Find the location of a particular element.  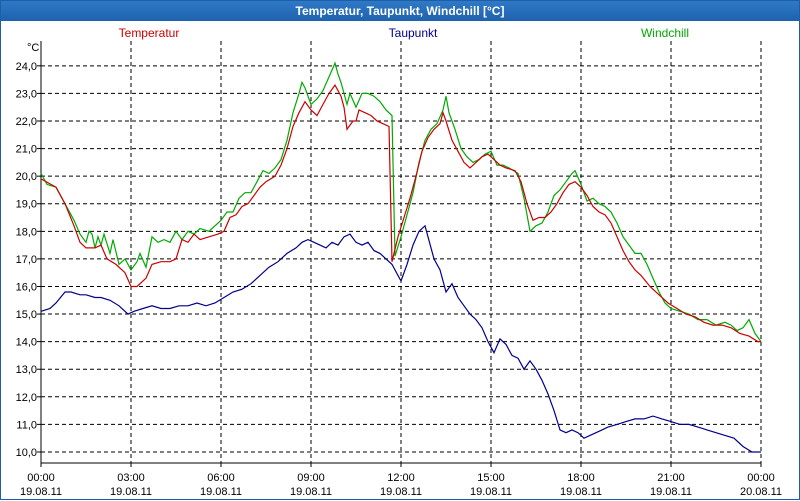

y-tick-label: 22,0 is located at coordinates (26, 122).